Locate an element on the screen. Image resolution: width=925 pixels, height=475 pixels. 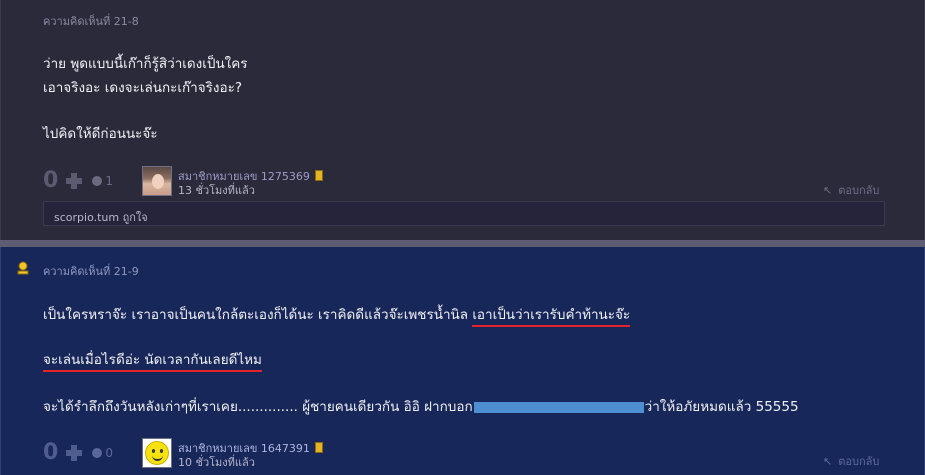
timestamp: 10 ชั่วโมงที่แล้ว is located at coordinates (216, 462).